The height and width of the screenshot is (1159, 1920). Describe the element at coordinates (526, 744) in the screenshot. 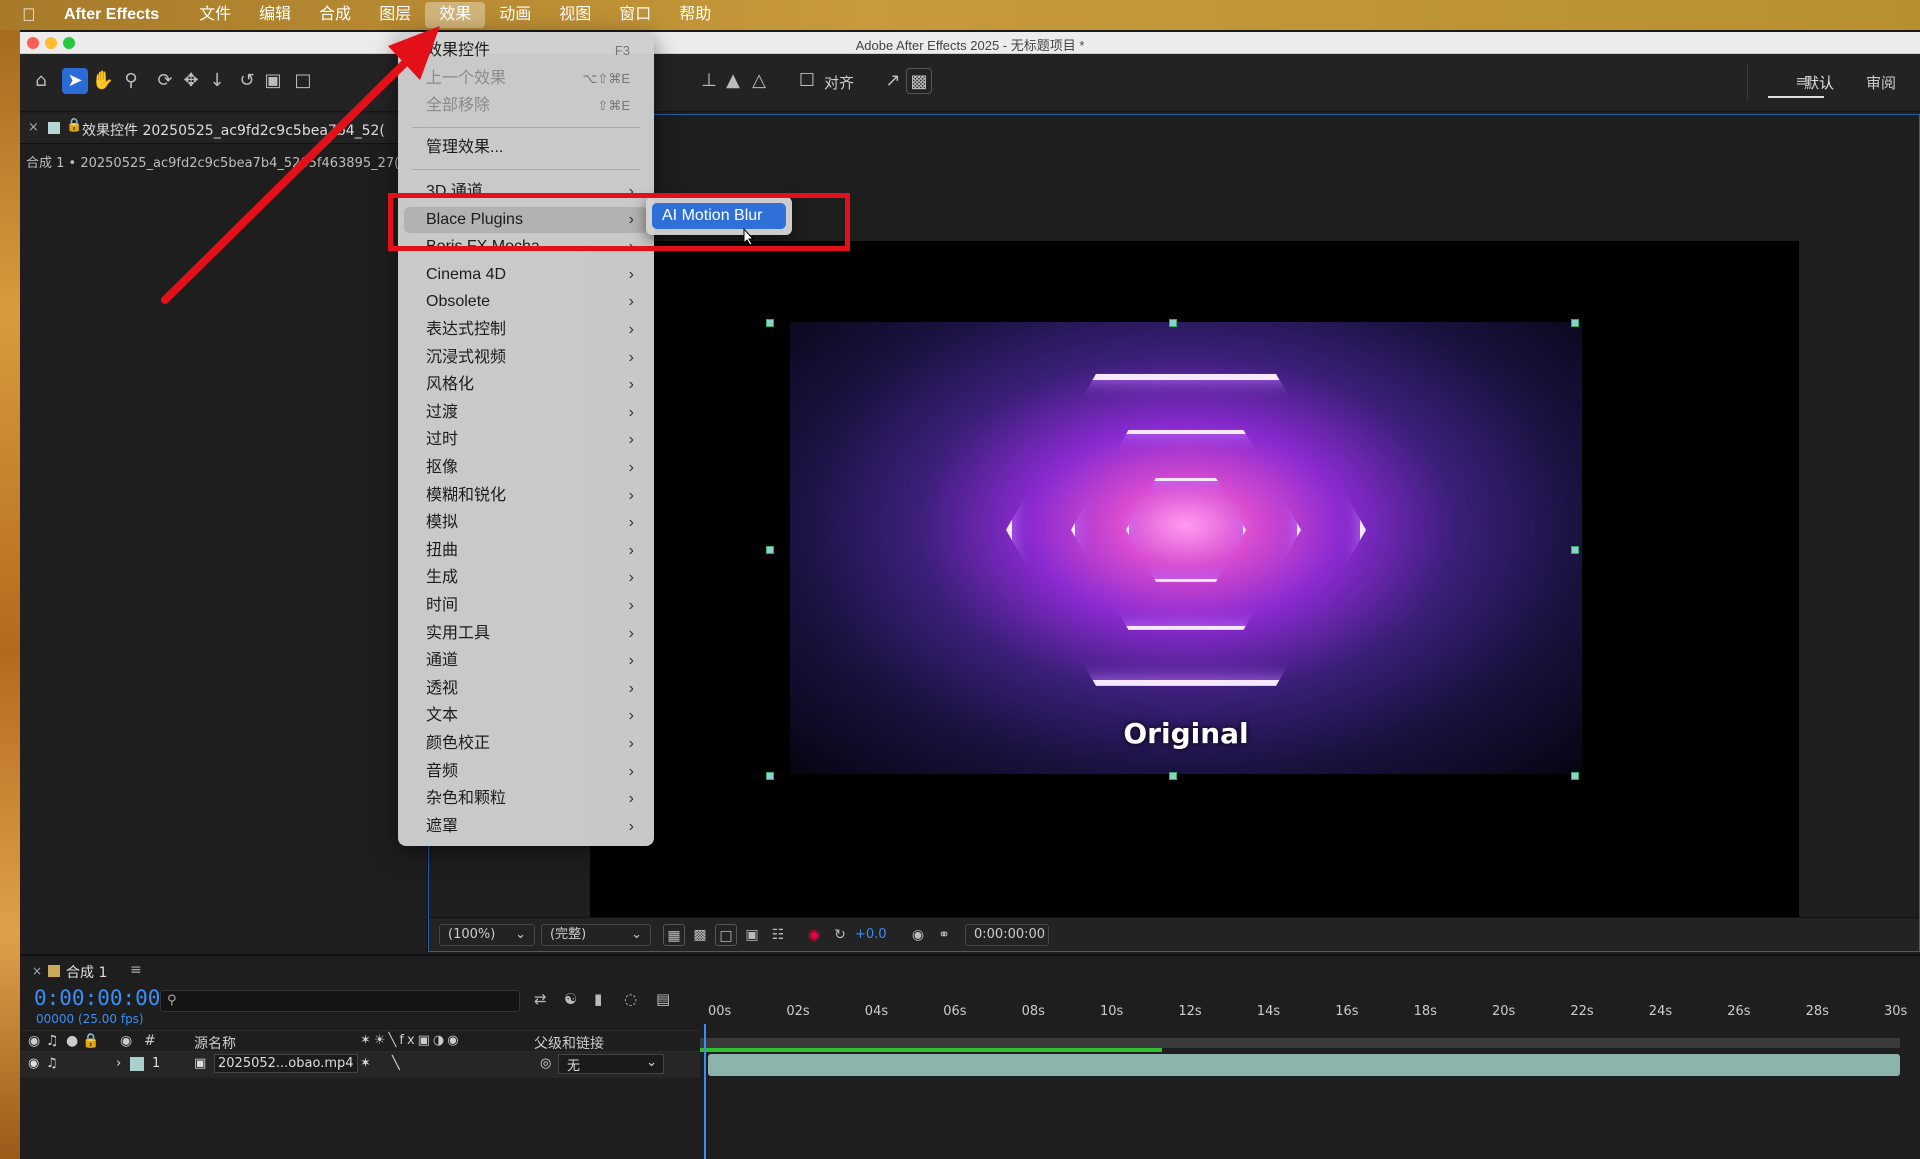

I see `menu-item-category: 颜色校正 ›` at that location.